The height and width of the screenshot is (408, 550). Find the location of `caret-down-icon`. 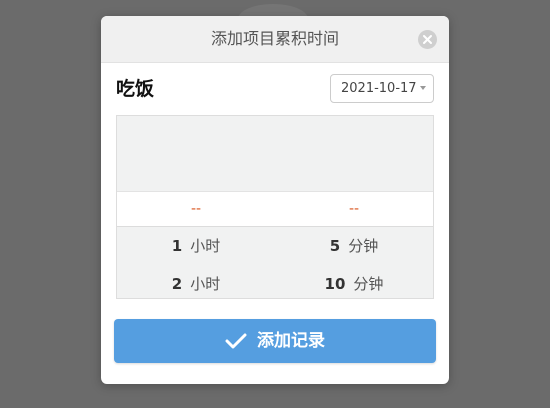

caret-down-icon is located at coordinates (423, 88).